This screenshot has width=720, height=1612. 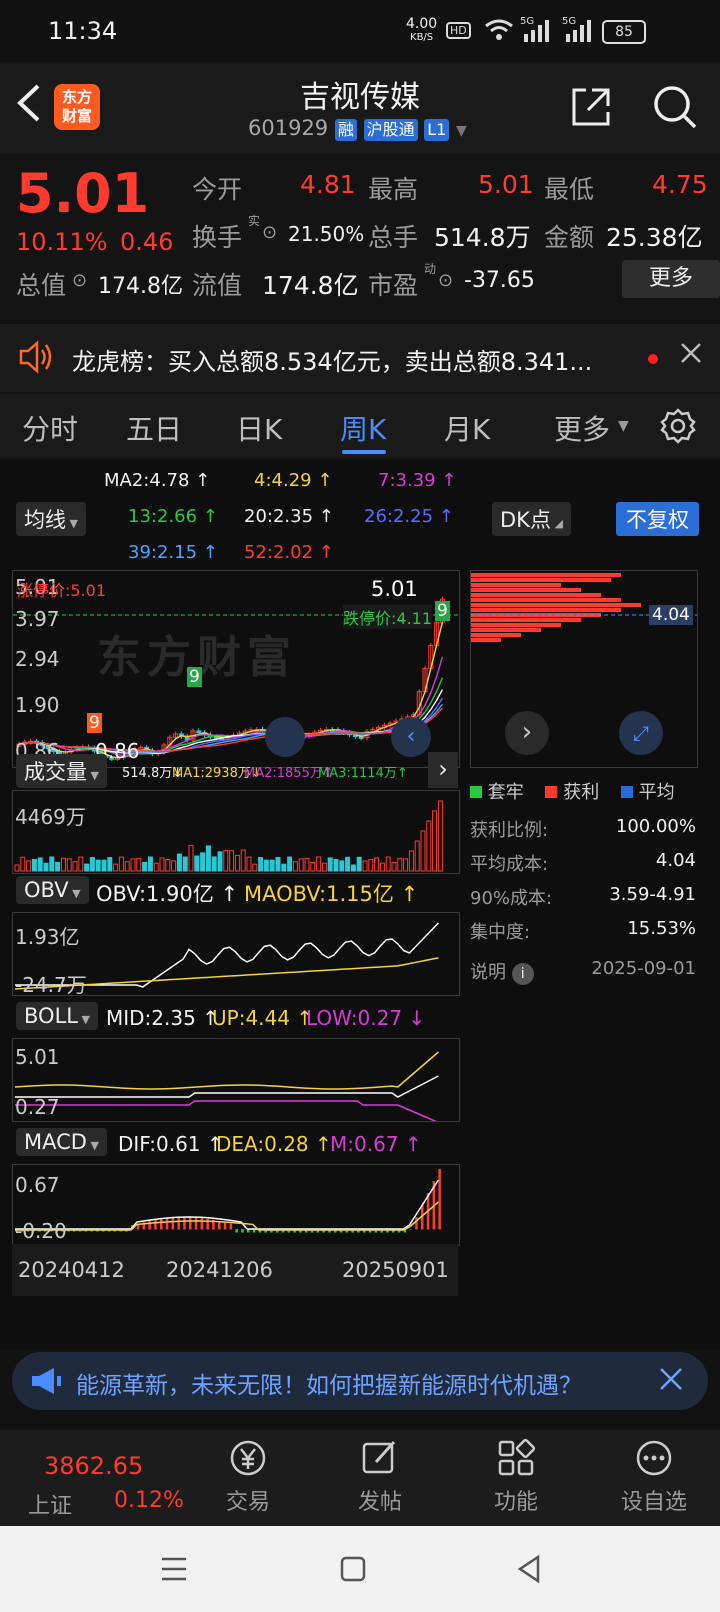 I want to click on date-end: 20250901, so click(x=395, y=1270).